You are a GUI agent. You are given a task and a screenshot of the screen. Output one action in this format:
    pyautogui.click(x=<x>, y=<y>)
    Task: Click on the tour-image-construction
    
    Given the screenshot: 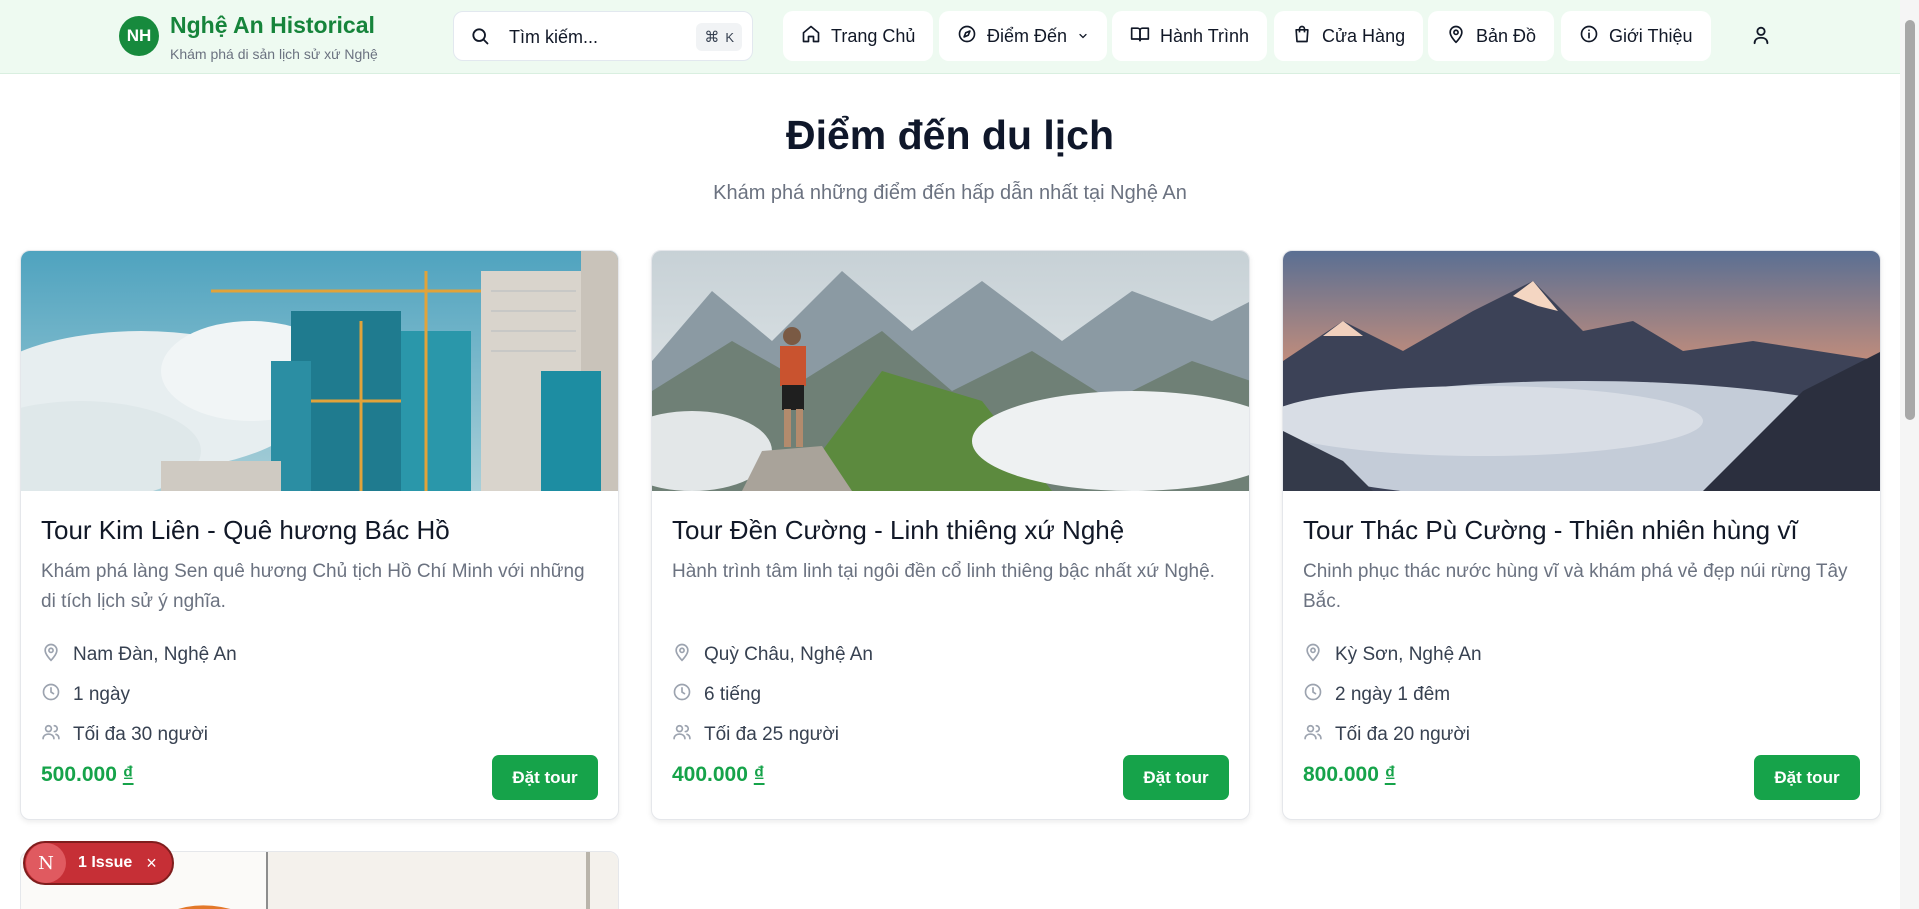 What is the action you would take?
    pyautogui.click(x=320, y=371)
    